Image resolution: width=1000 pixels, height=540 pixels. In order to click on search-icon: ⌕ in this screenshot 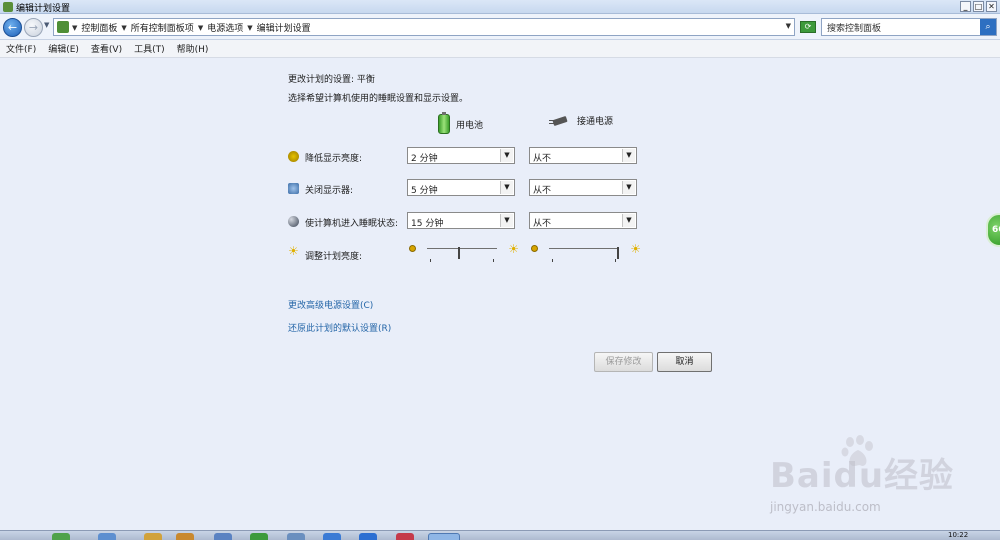, I will do `click(988, 27)`.